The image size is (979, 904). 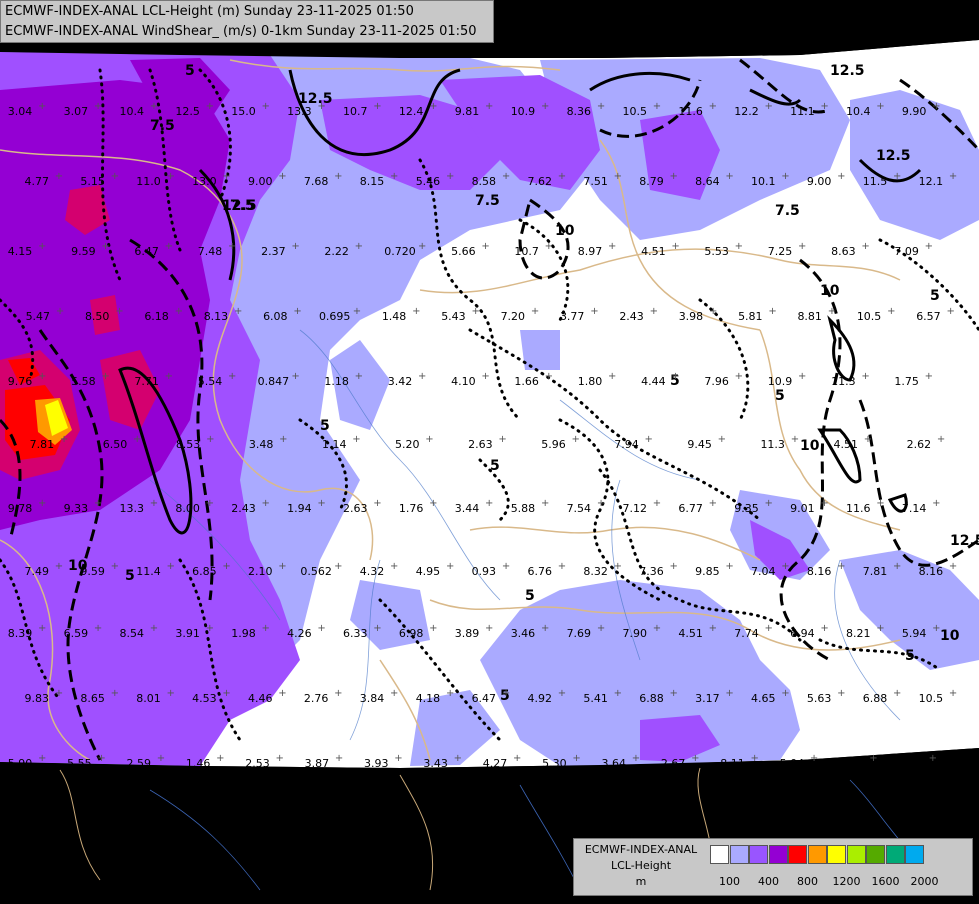 What do you see at coordinates (257, 763) in the screenshot?
I see `station-value: 2.53` at bounding box center [257, 763].